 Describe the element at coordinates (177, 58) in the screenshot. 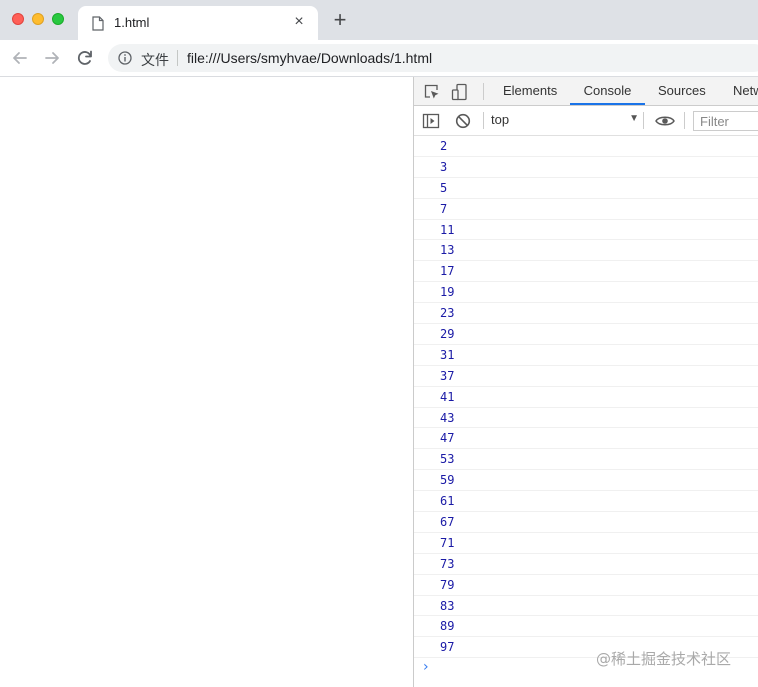

I see `address-separator` at that location.